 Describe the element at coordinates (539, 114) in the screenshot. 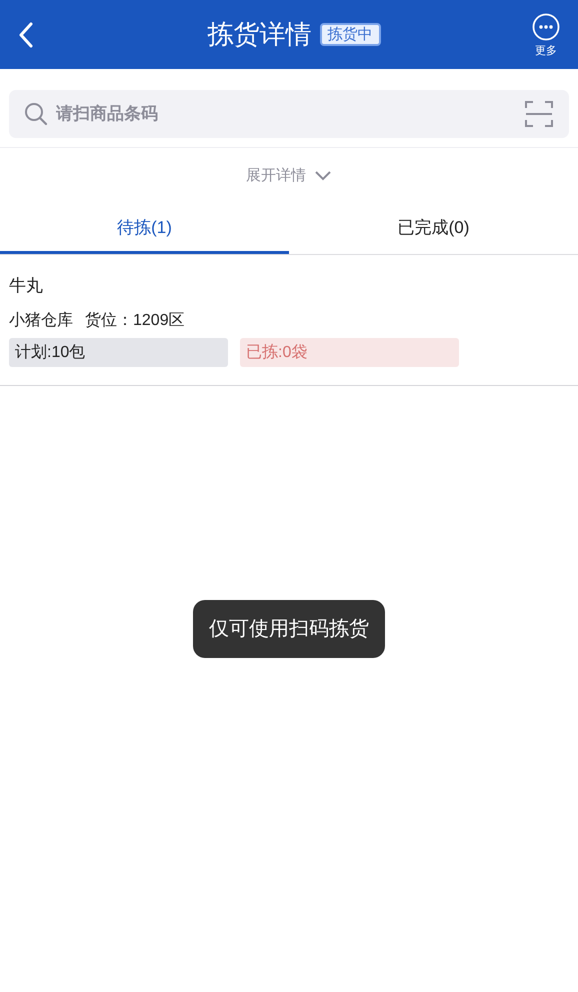

I see `scan-icon` at that location.